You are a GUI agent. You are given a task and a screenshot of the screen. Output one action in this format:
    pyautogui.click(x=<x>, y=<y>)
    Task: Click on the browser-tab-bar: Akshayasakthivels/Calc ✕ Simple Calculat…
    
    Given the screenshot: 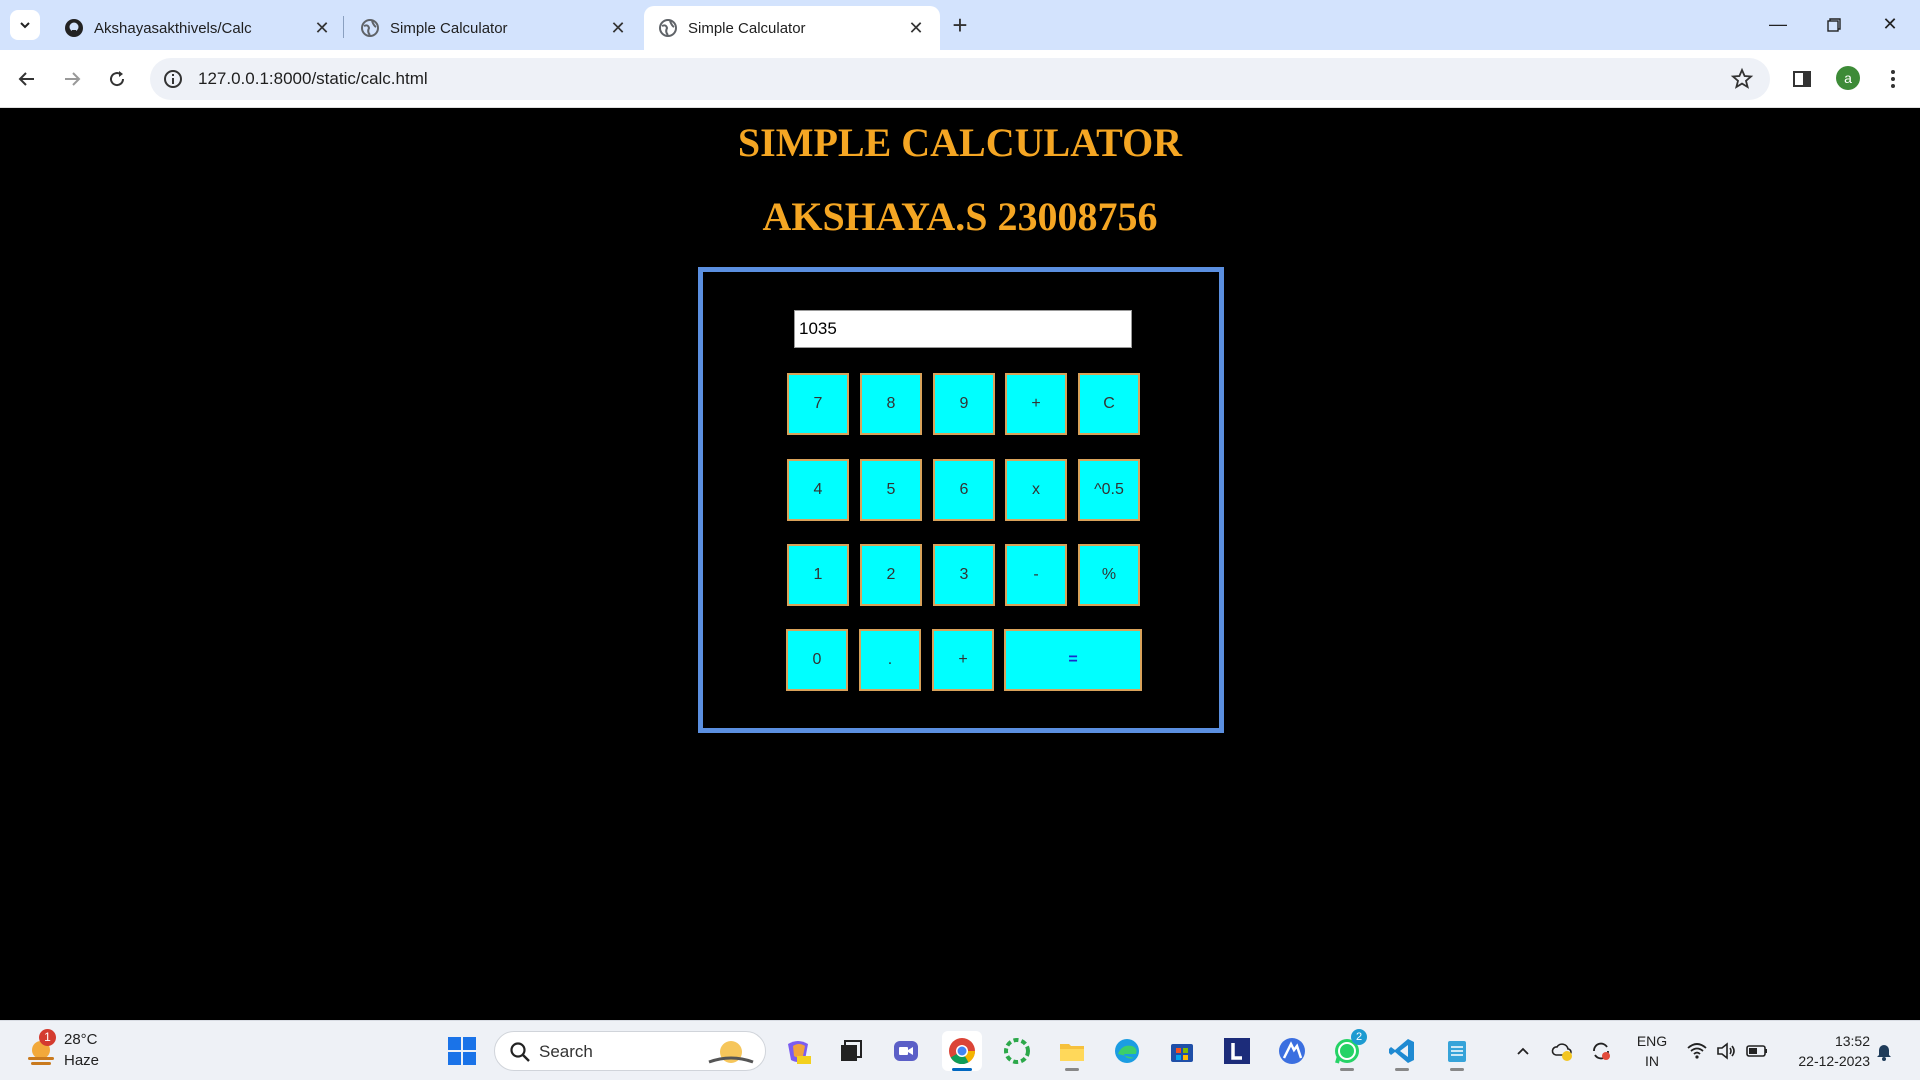 What is the action you would take?
    pyautogui.click(x=960, y=25)
    